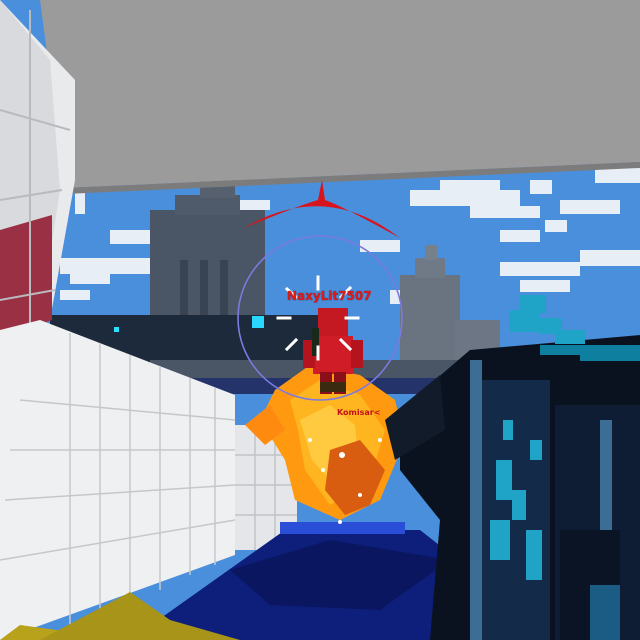 Image resolution: width=640 pixels, height=640 pixels. I want to click on blue-step, so click(342, 528).